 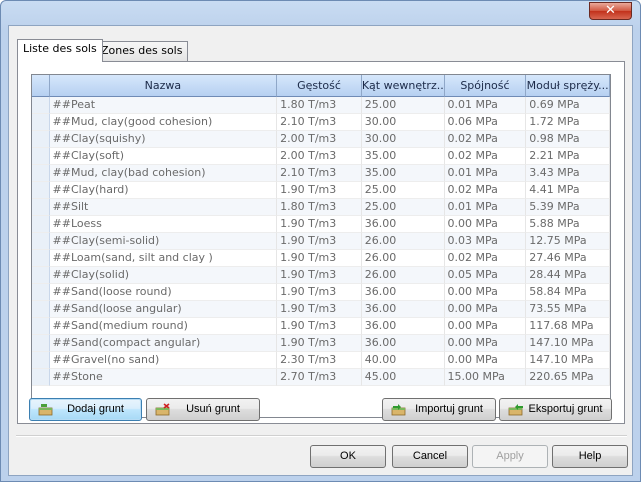 I want to click on cell-cohesion: 0.05 MPa, so click(x=485, y=275).